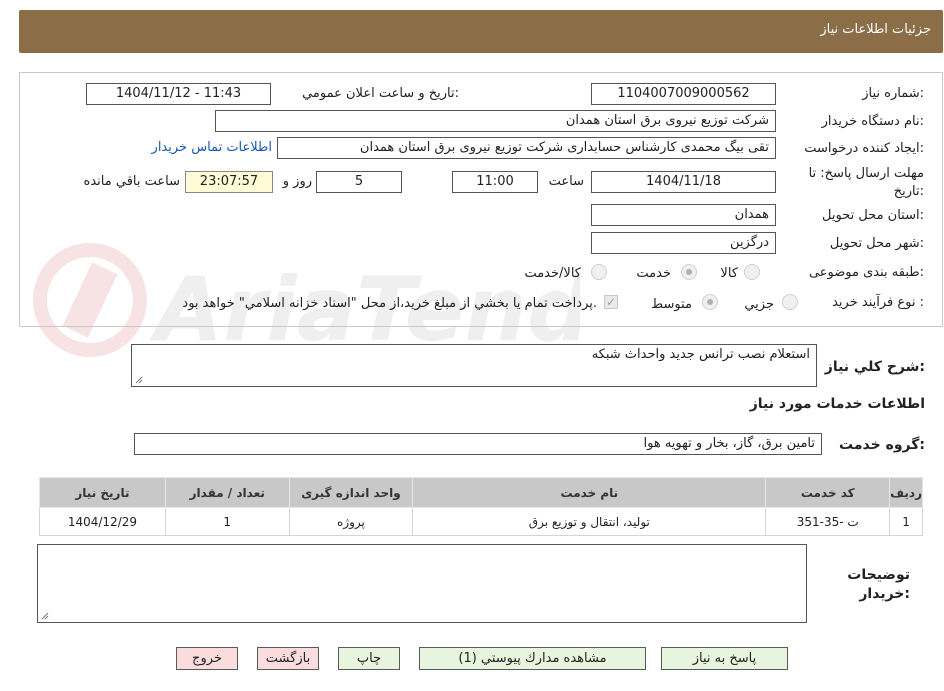 The image size is (944, 691). What do you see at coordinates (873, 215) in the screenshot?
I see `province-label: استان محل تحويل:` at bounding box center [873, 215].